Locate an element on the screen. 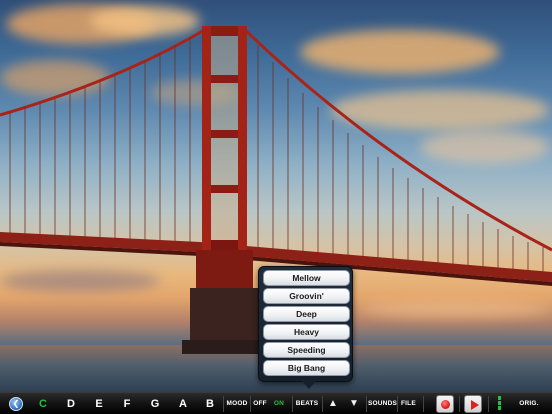 This screenshot has width=552, height=414. key-a-button: A is located at coordinates (183, 403).